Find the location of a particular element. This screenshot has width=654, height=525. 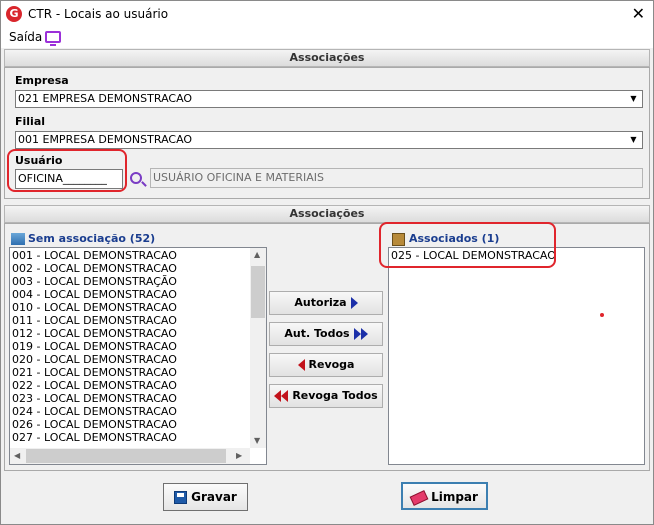

scroll-right-icon: ▶ is located at coordinates (239, 455).